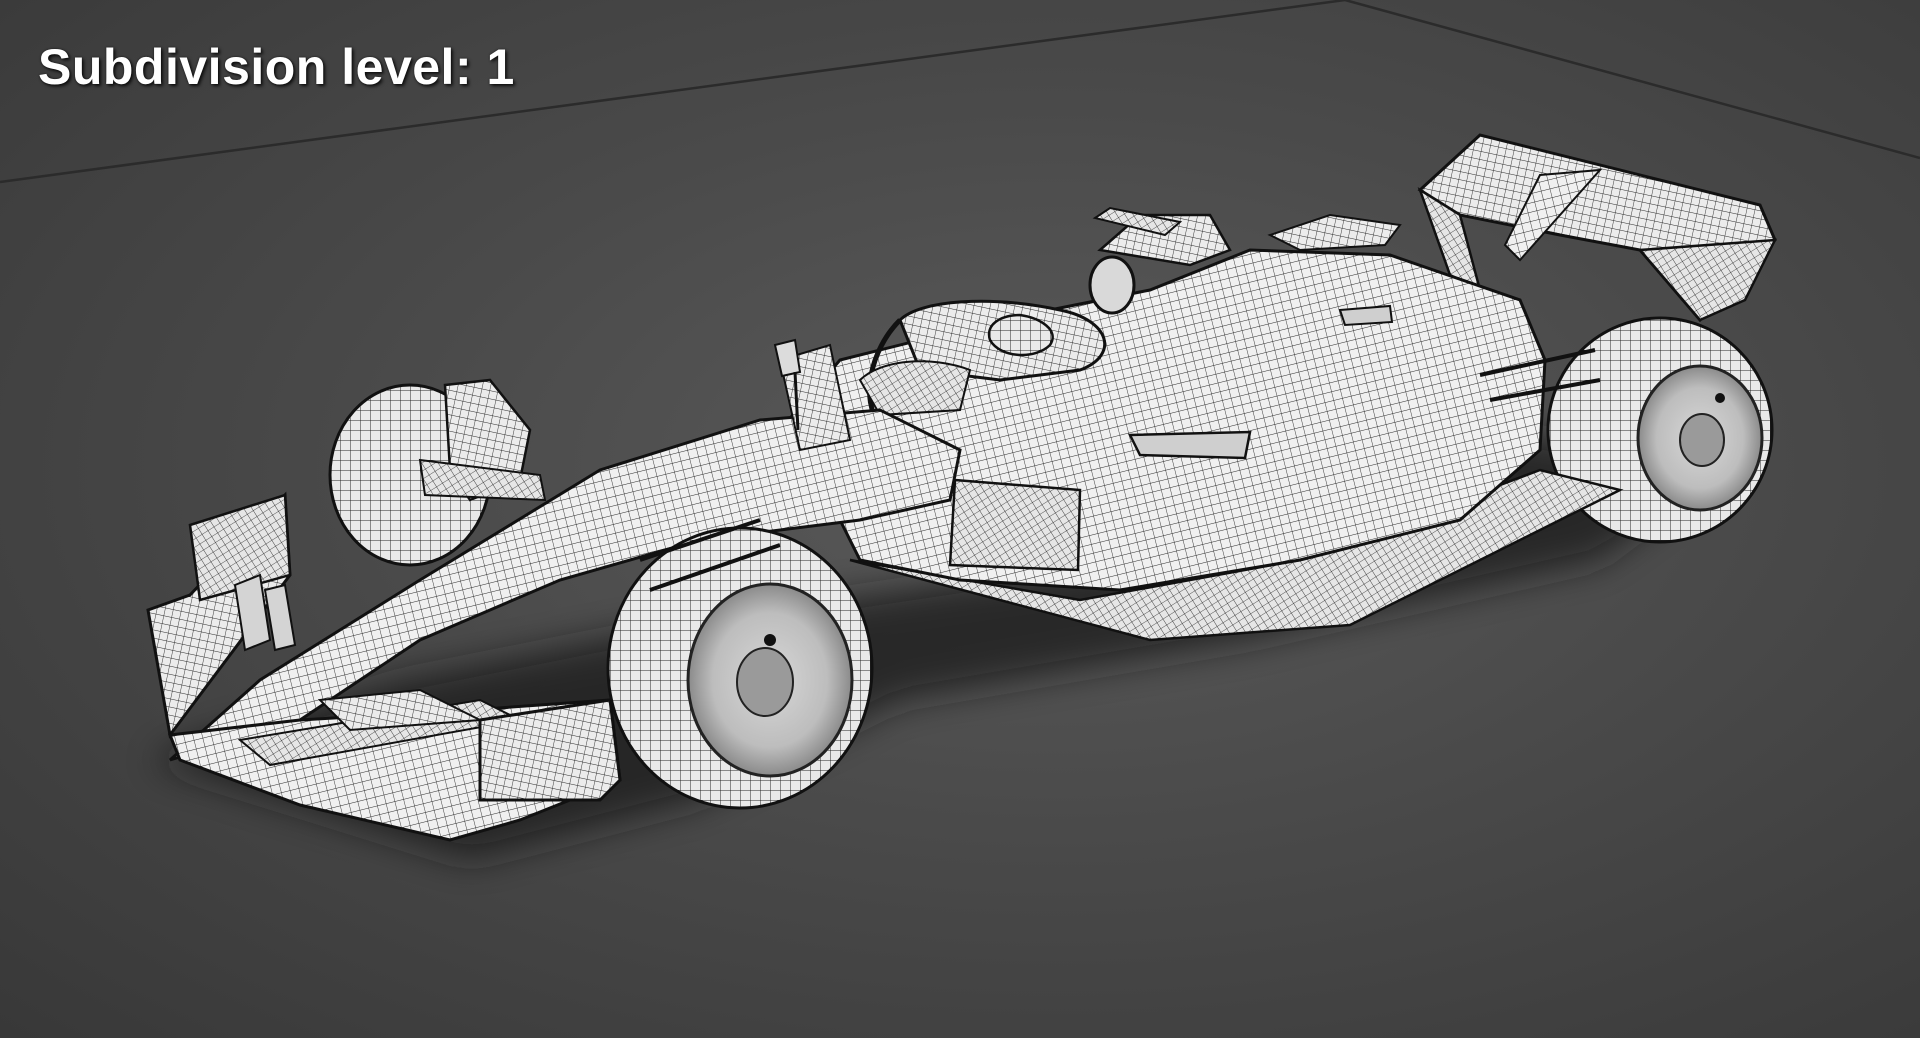  What do you see at coordinates (276, 67) in the screenshot?
I see `subdivision-level-label: Subdivision level: 1` at bounding box center [276, 67].